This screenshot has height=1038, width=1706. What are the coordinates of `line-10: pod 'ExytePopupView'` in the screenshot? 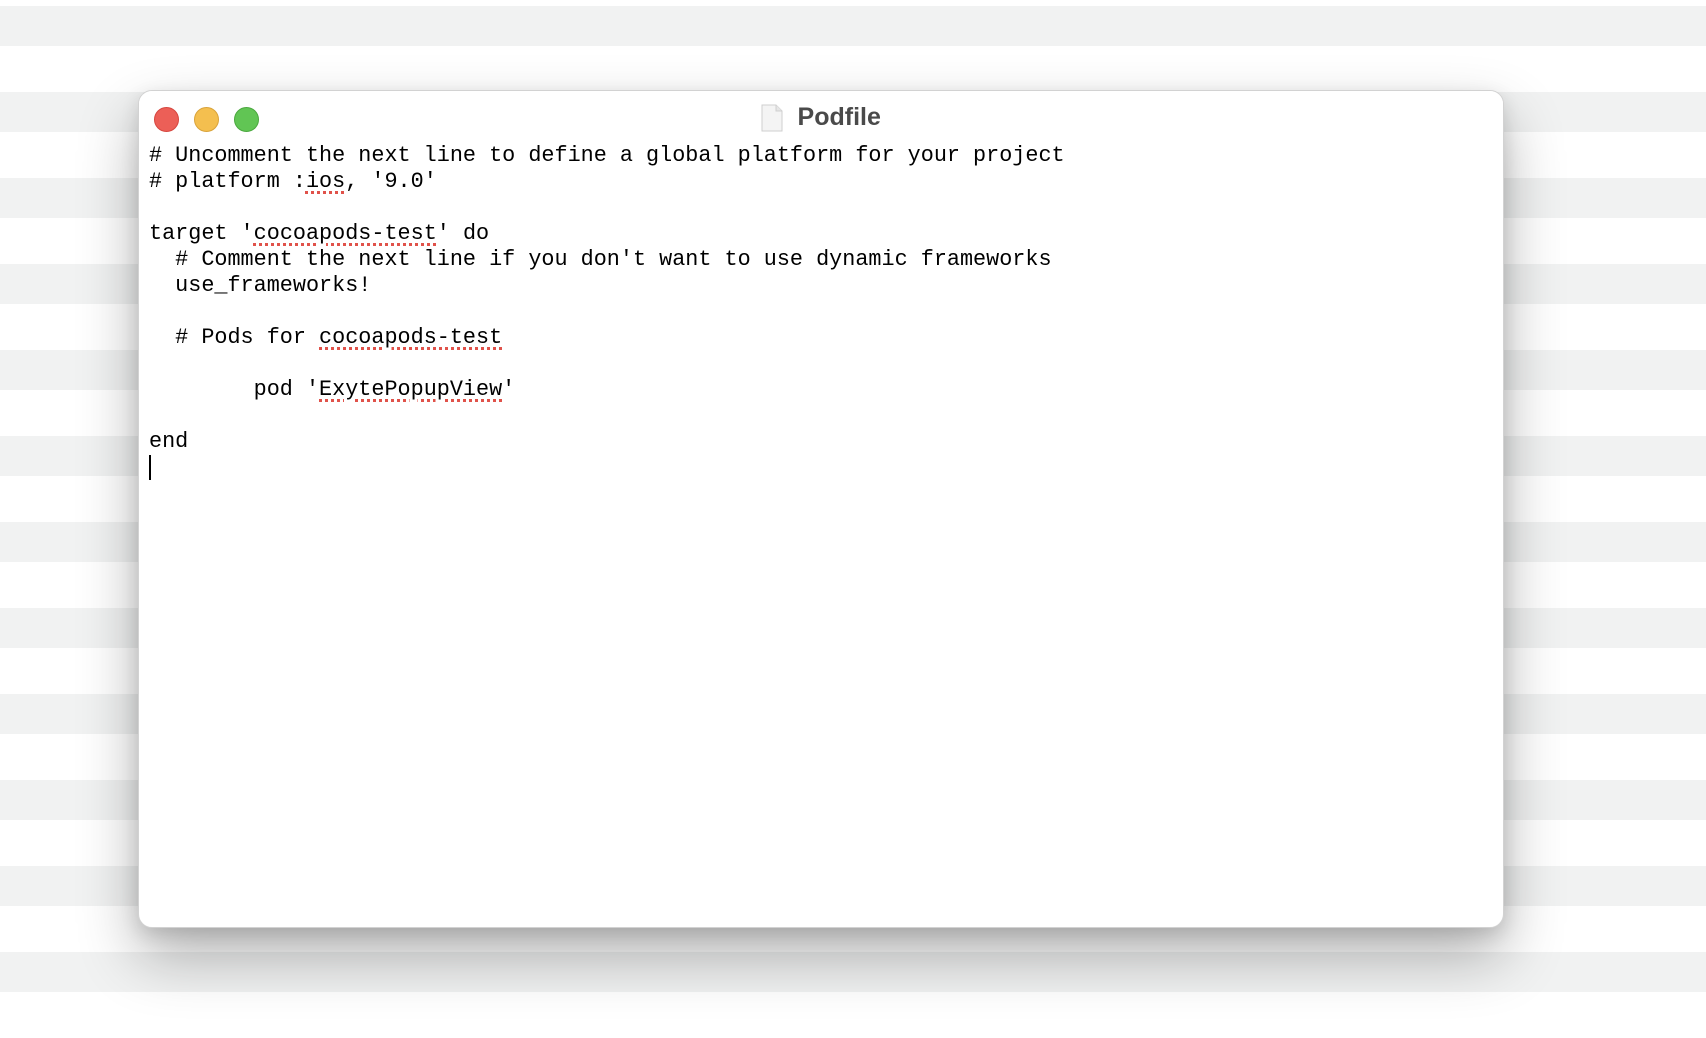 It's located at (332, 389).